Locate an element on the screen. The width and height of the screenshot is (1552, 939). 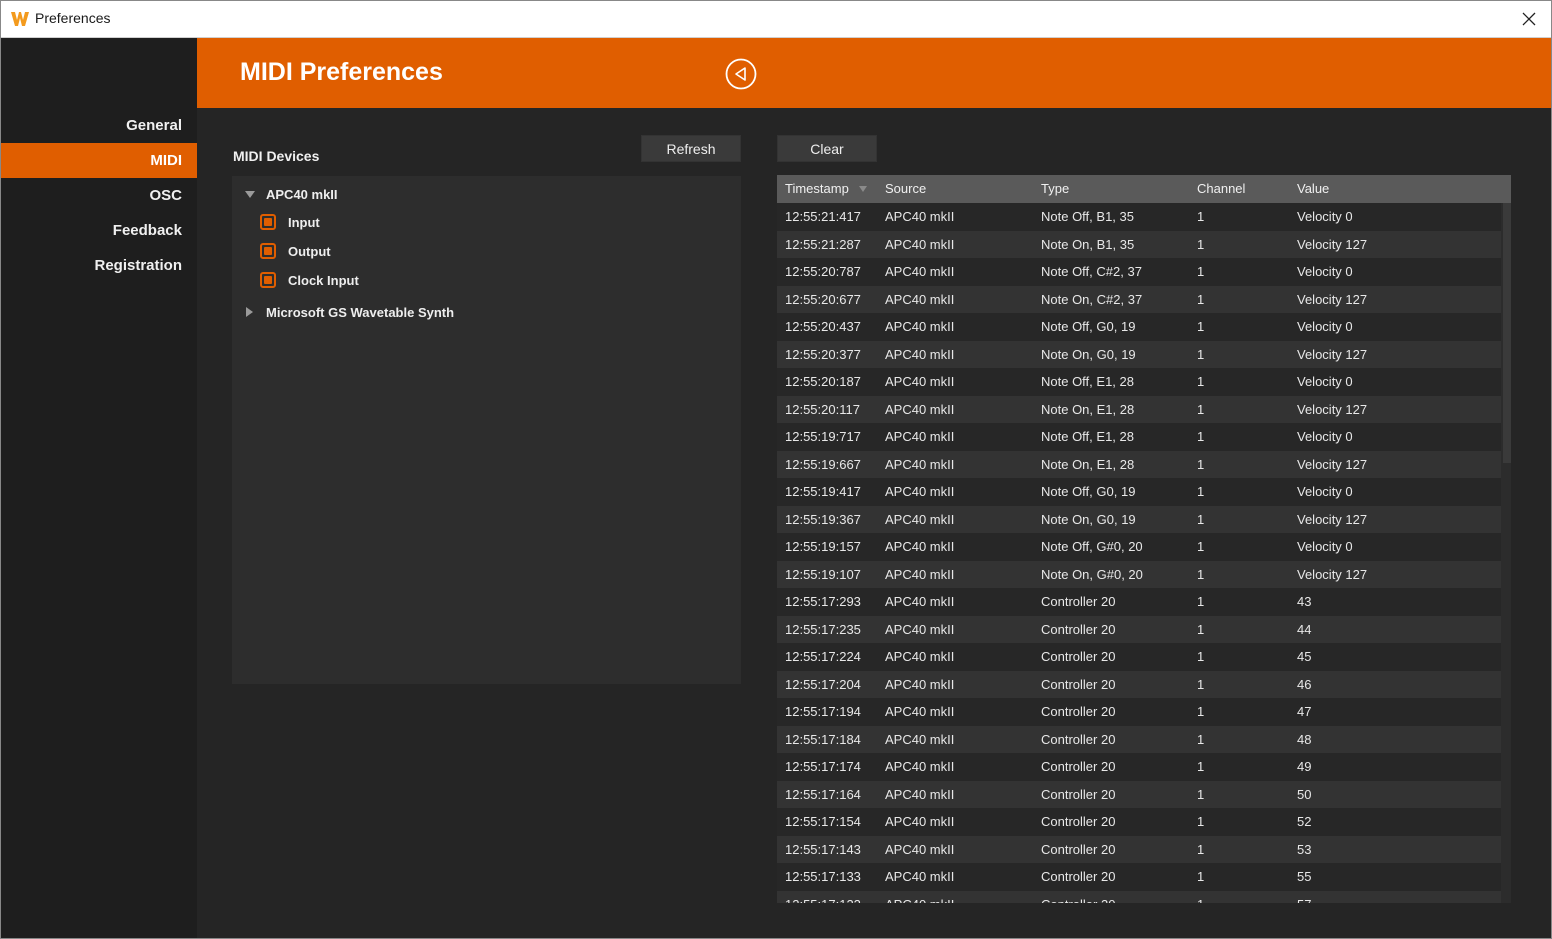
refresh-button: Refresh is located at coordinates (691, 148).